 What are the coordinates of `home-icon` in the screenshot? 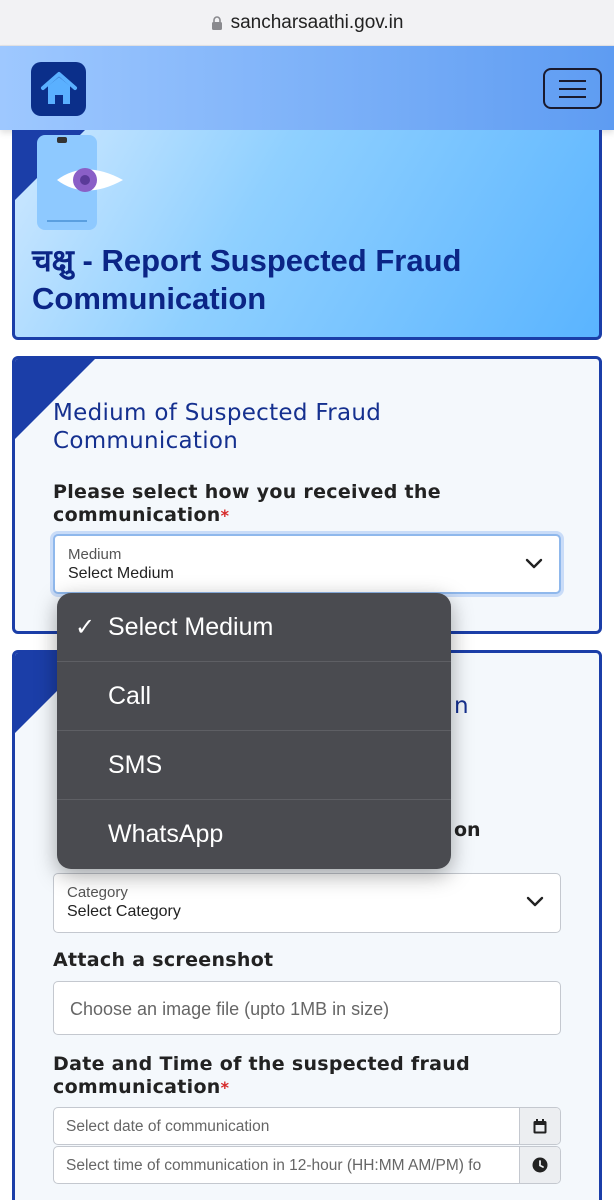 It's located at (58, 88).